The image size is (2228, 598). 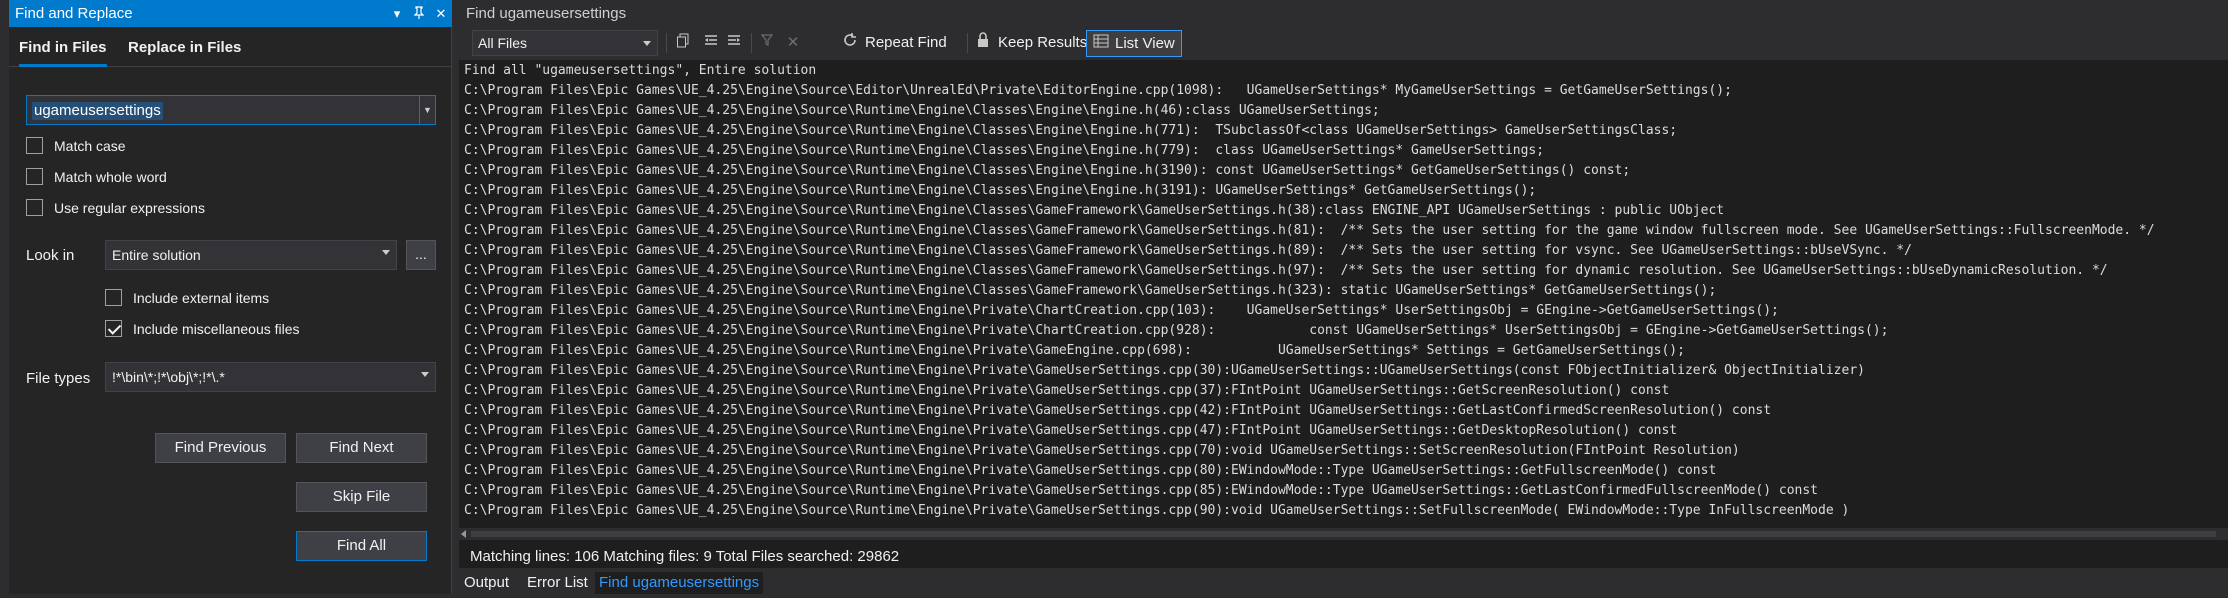 What do you see at coordinates (63, 53) in the screenshot?
I see `tab-find-in-files: Find in Files` at bounding box center [63, 53].